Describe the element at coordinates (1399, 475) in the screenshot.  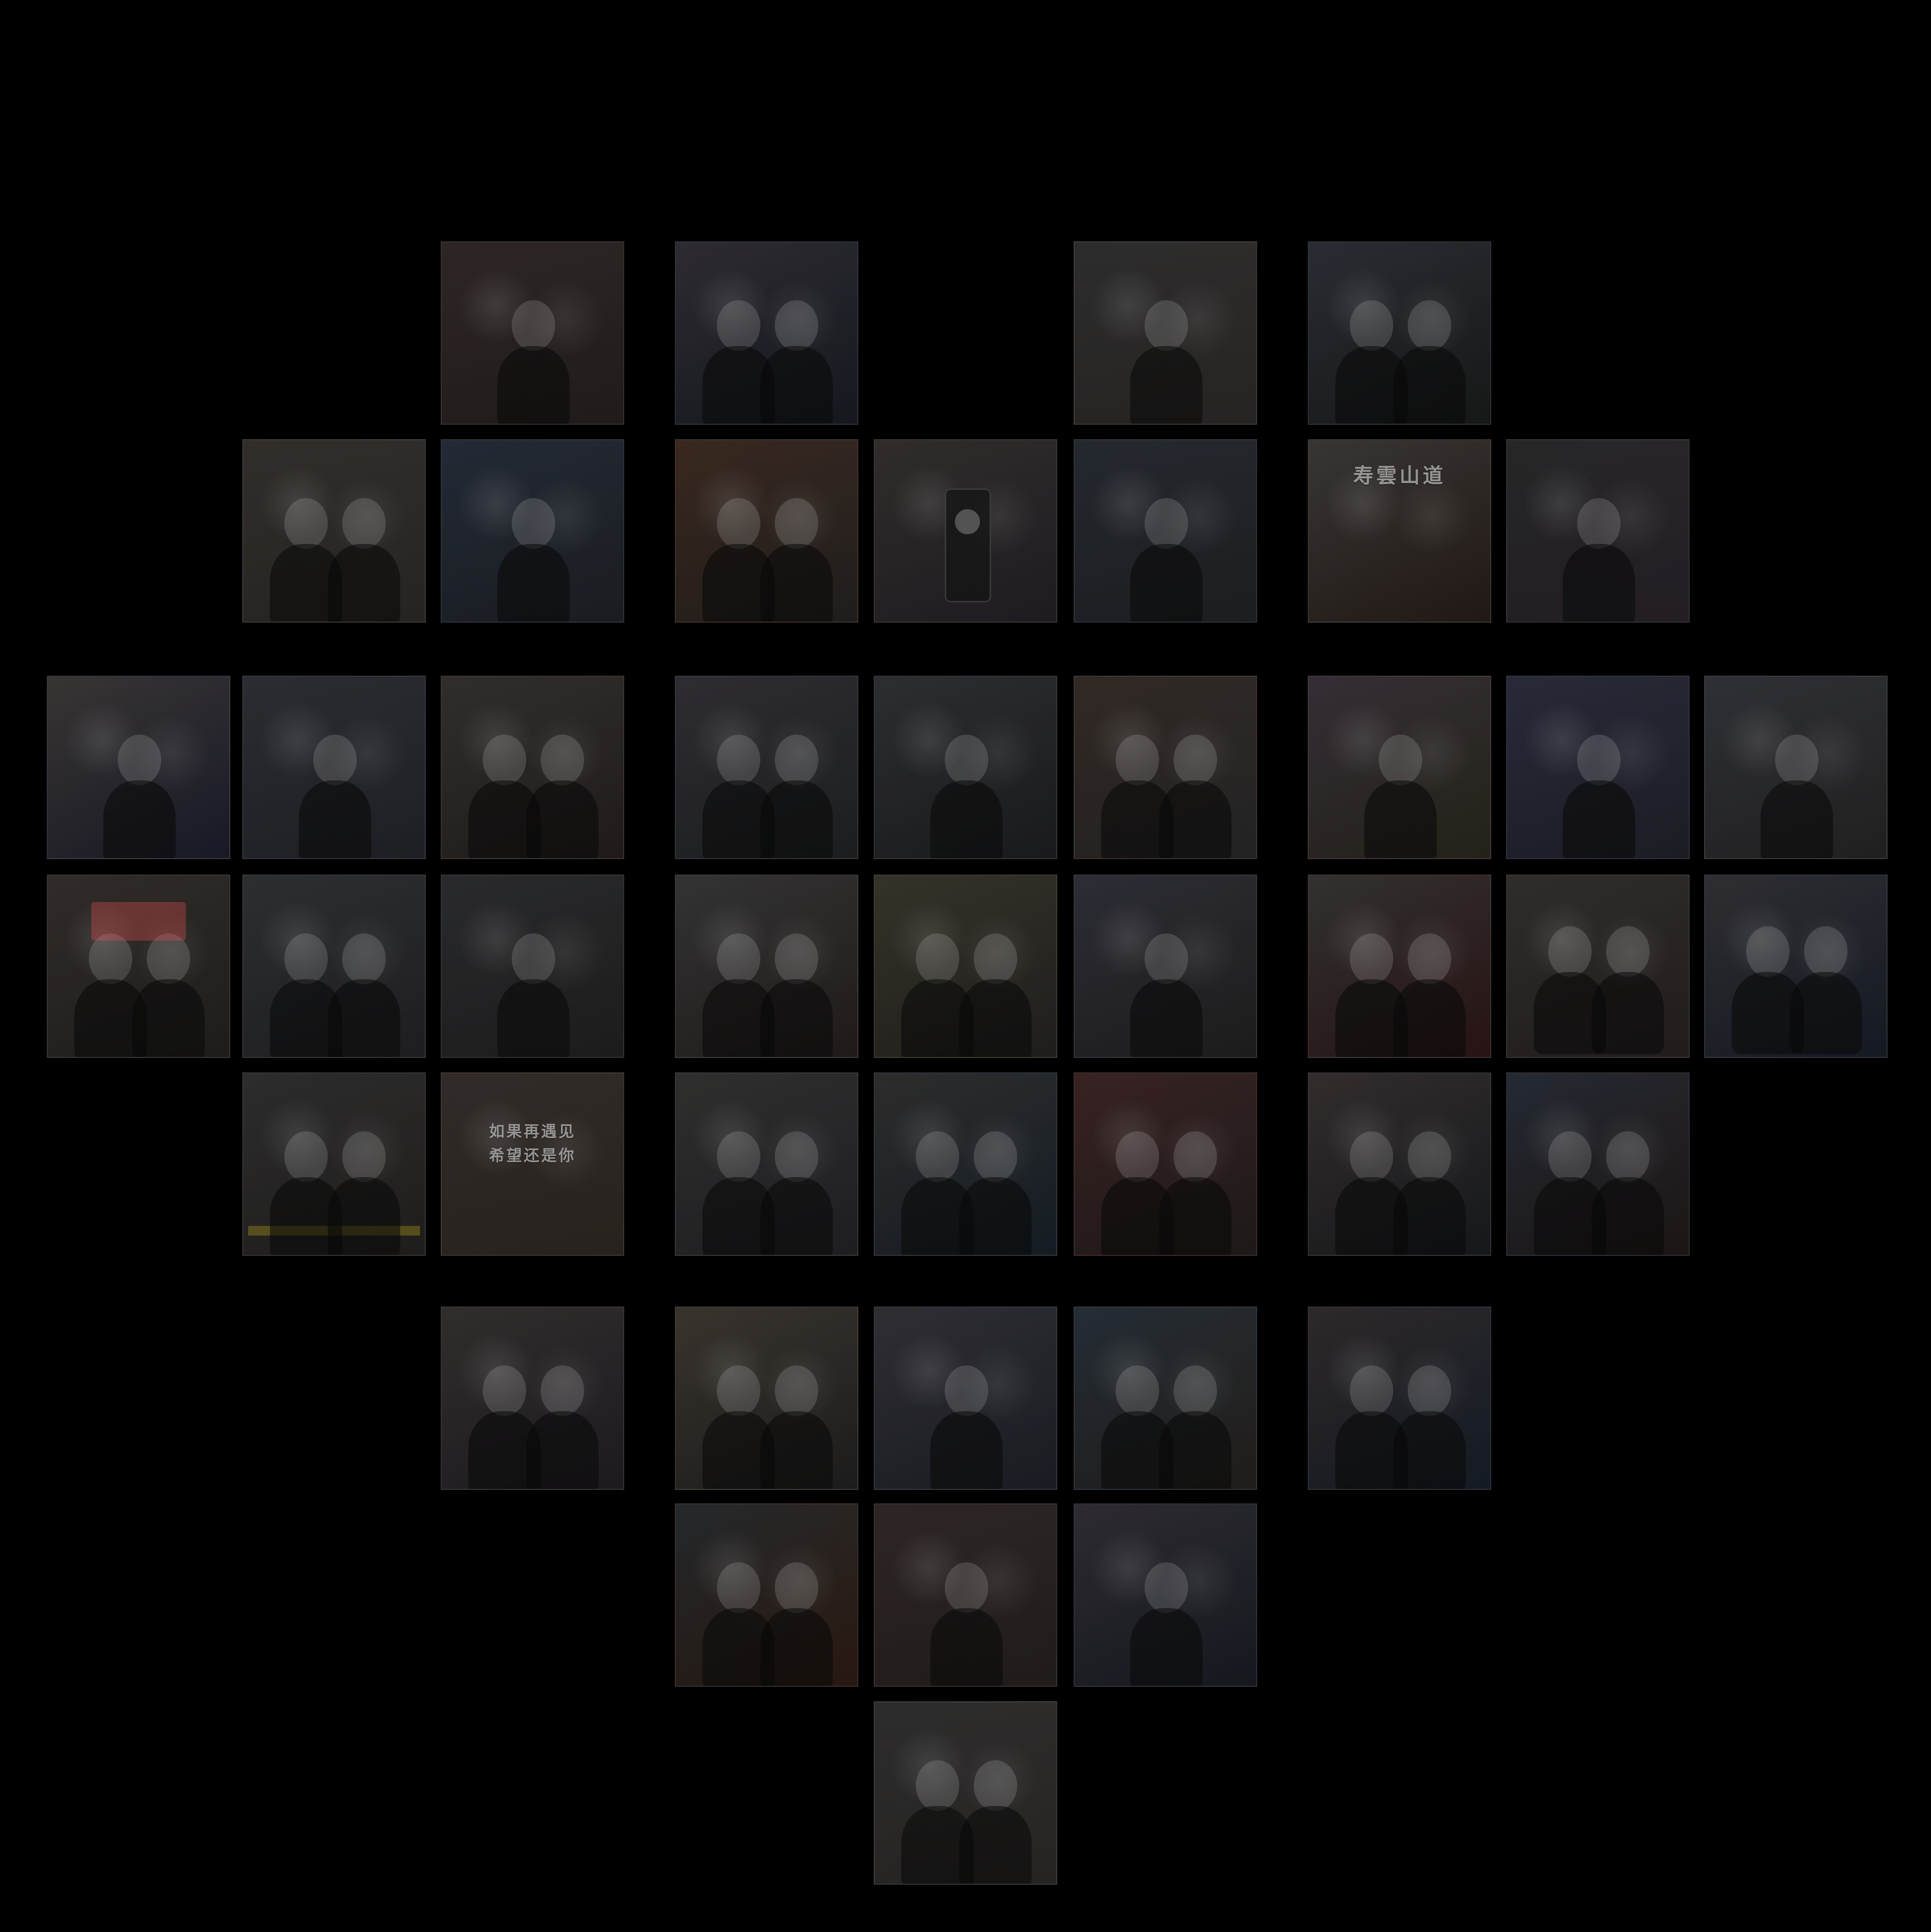
I see `mountain-sign-text: 寿雲山道` at that location.